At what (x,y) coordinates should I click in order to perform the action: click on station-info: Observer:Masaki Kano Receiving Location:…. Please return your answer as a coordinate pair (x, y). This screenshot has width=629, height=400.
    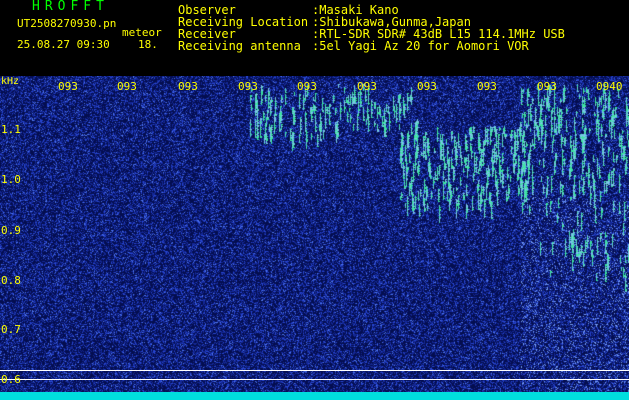
    Looking at the image, I should click on (371, 28).